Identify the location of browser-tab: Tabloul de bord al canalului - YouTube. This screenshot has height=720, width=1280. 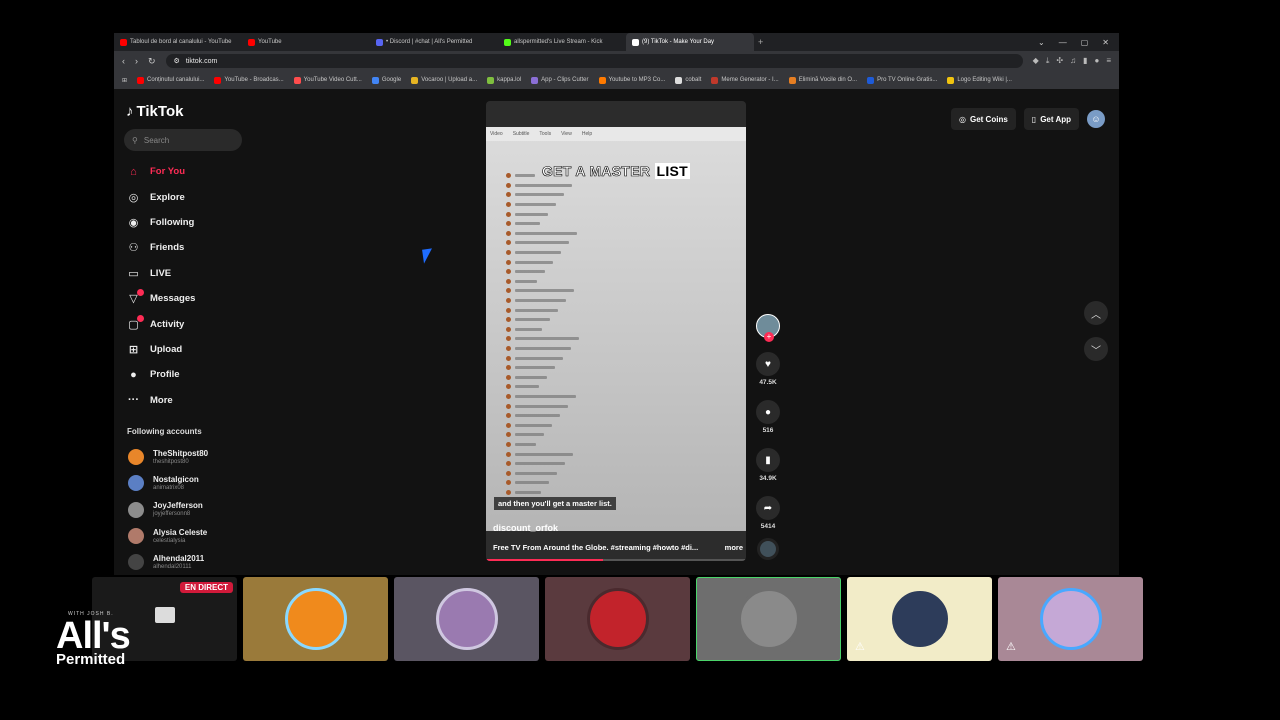
(178, 42).